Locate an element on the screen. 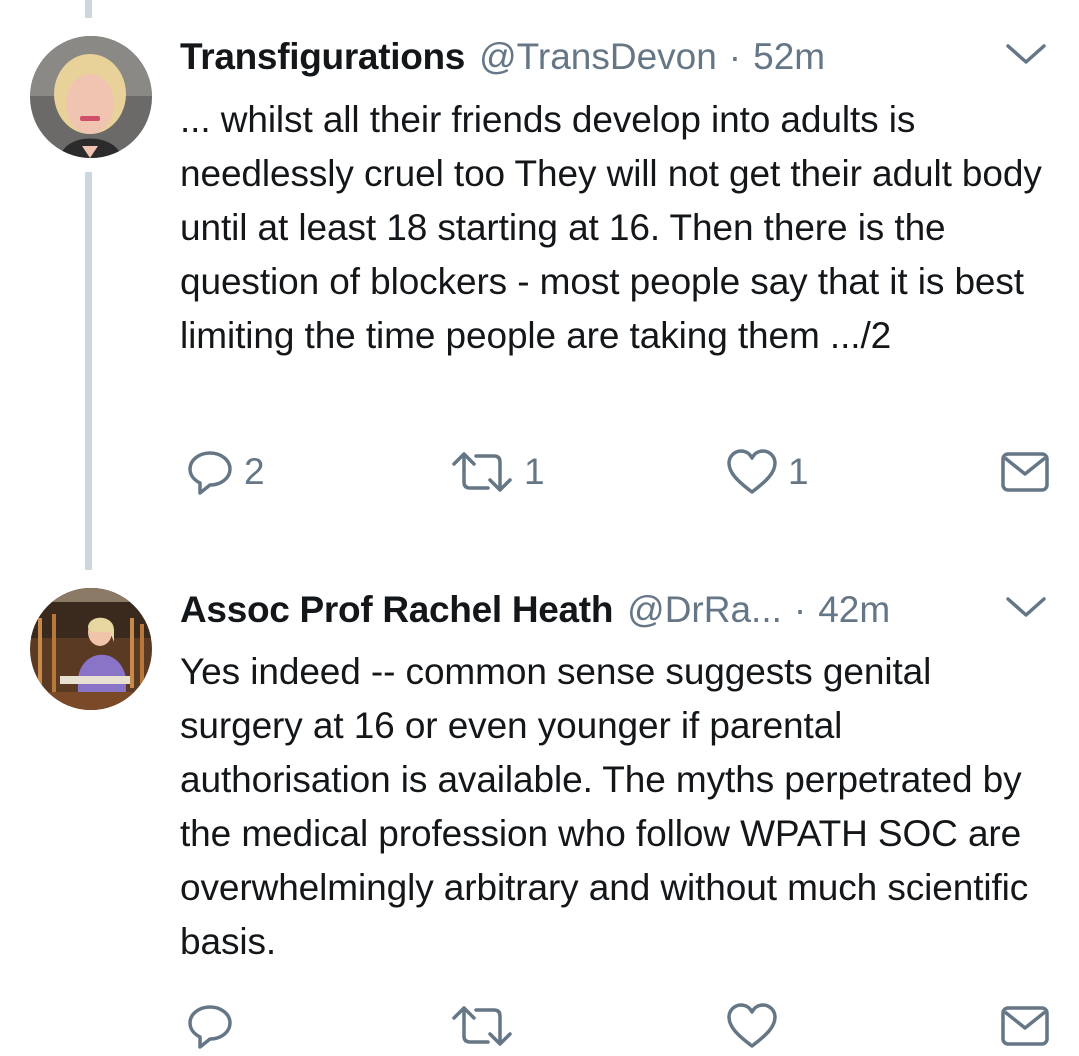  username: @TransDevon is located at coordinates (598, 57).